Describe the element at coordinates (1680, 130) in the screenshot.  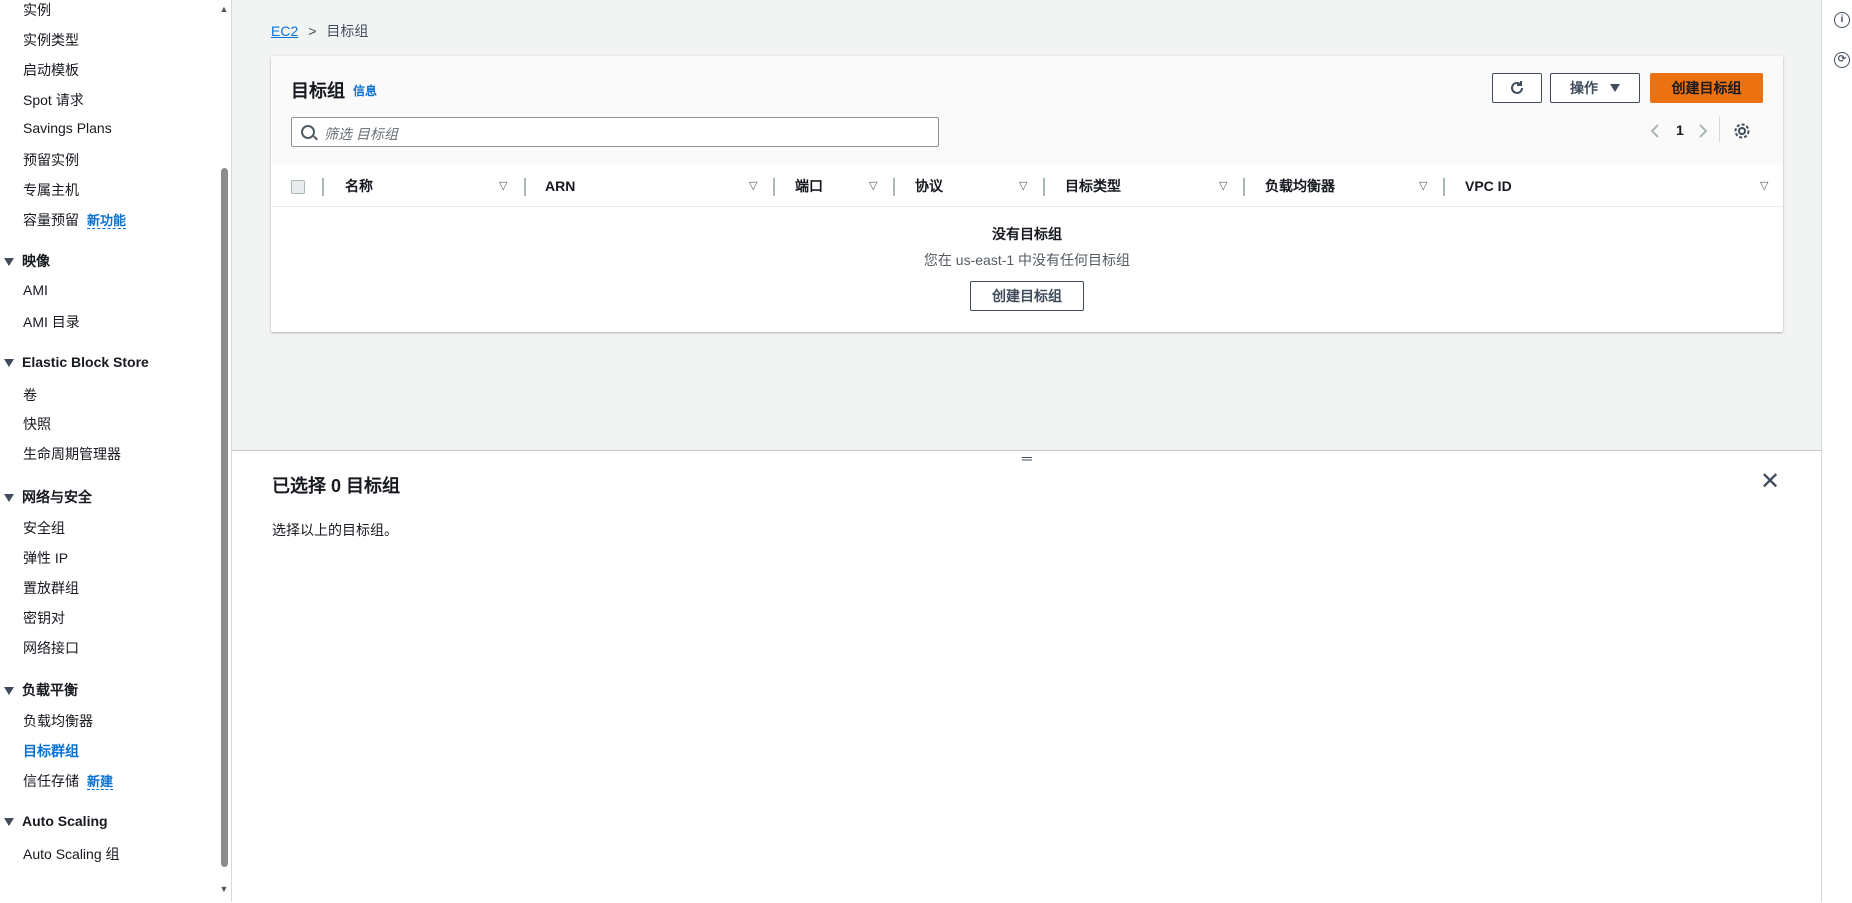
I see `page-number: 1` at that location.